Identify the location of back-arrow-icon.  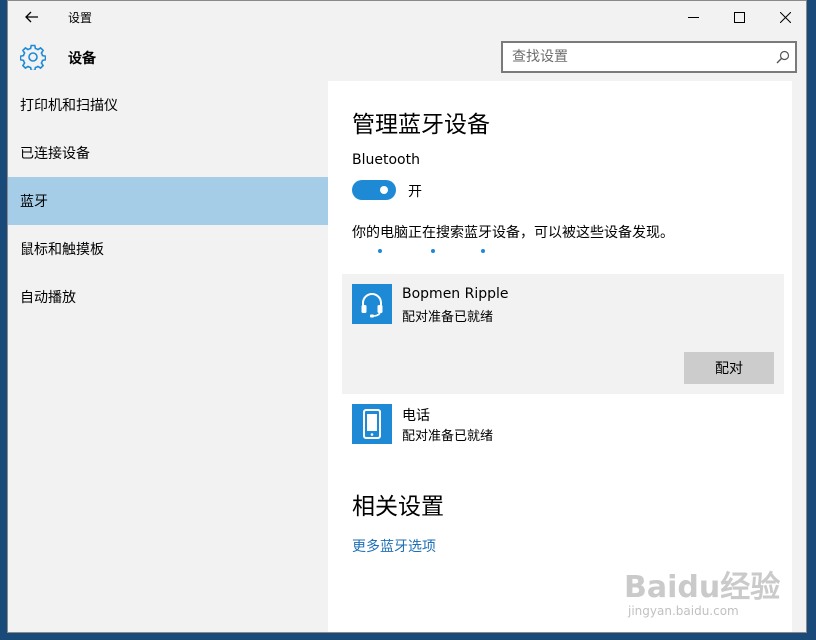
(31, 17).